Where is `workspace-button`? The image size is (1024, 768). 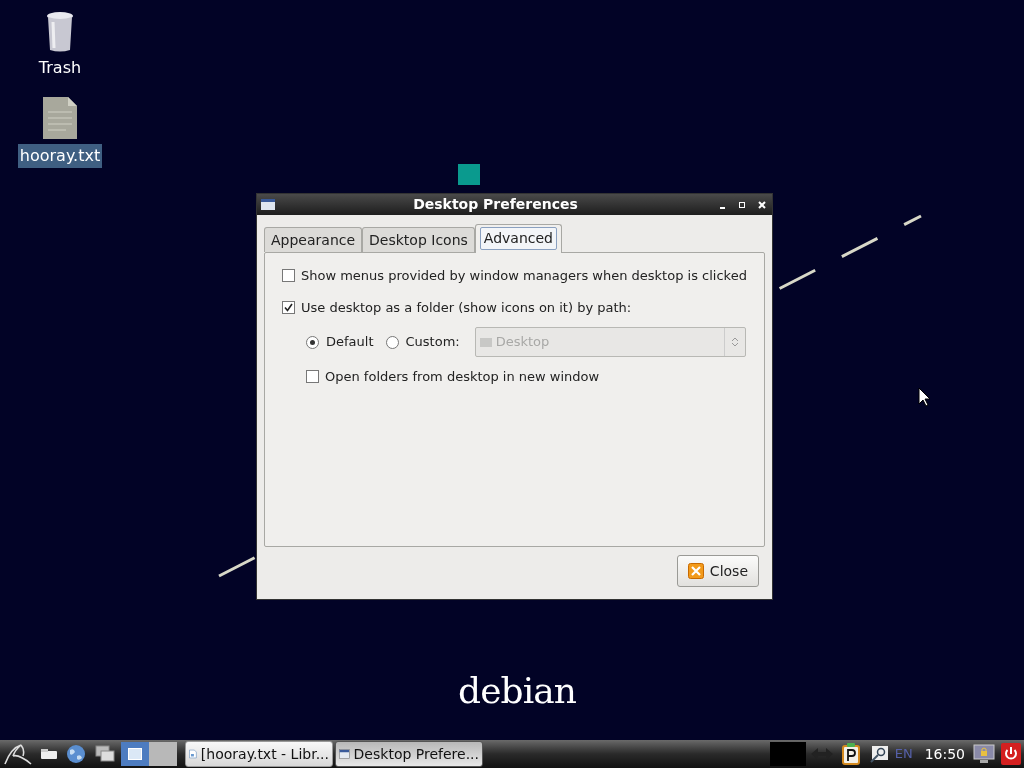
workspace-button is located at coordinates (135, 754).